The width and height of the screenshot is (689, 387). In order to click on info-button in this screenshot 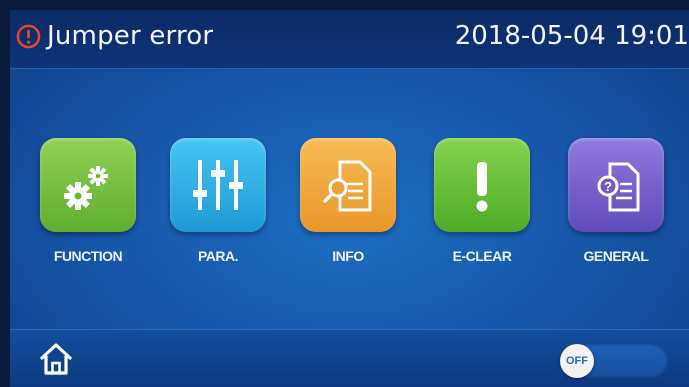, I will do `click(348, 185)`.